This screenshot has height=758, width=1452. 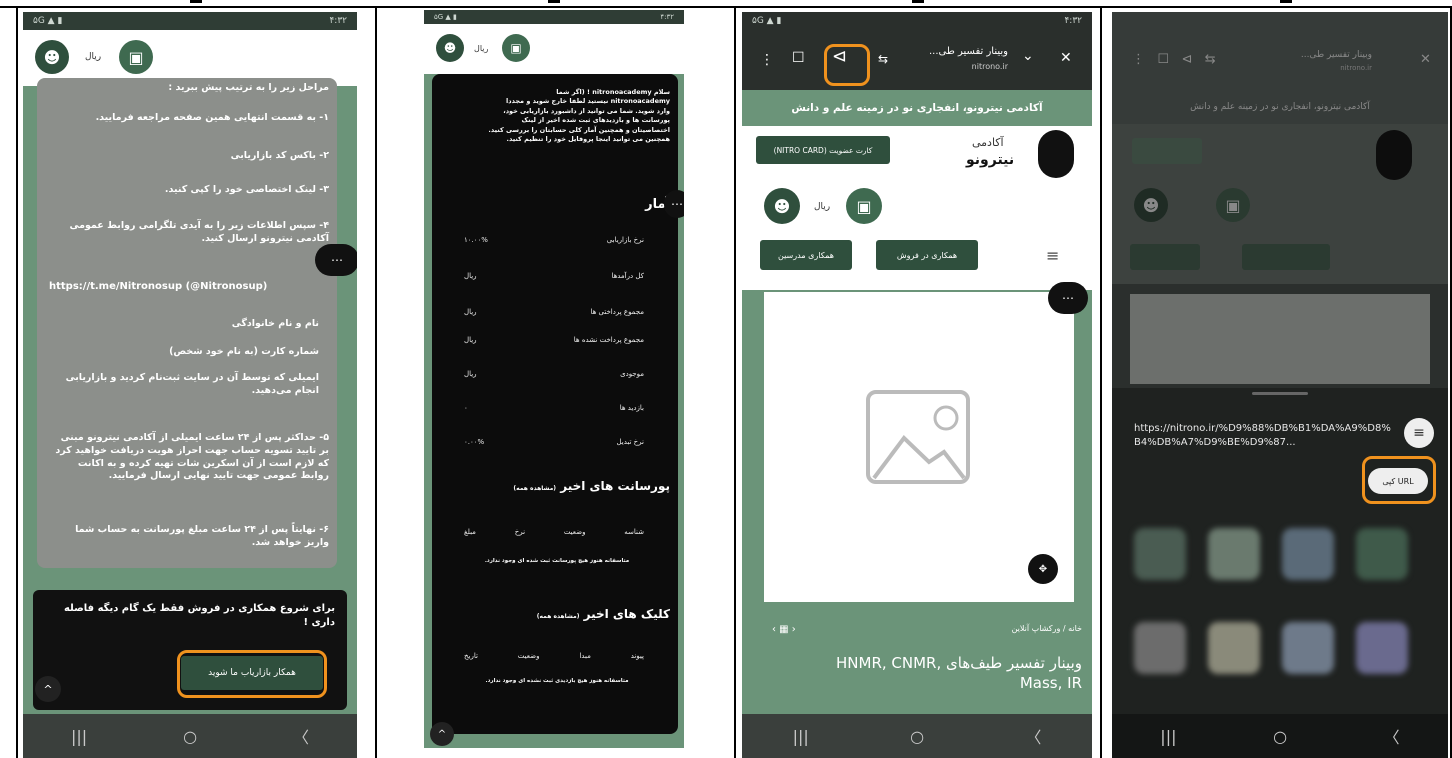 What do you see at coordinates (990, 160) in the screenshot?
I see `logo-title: نیترونو` at bounding box center [990, 160].